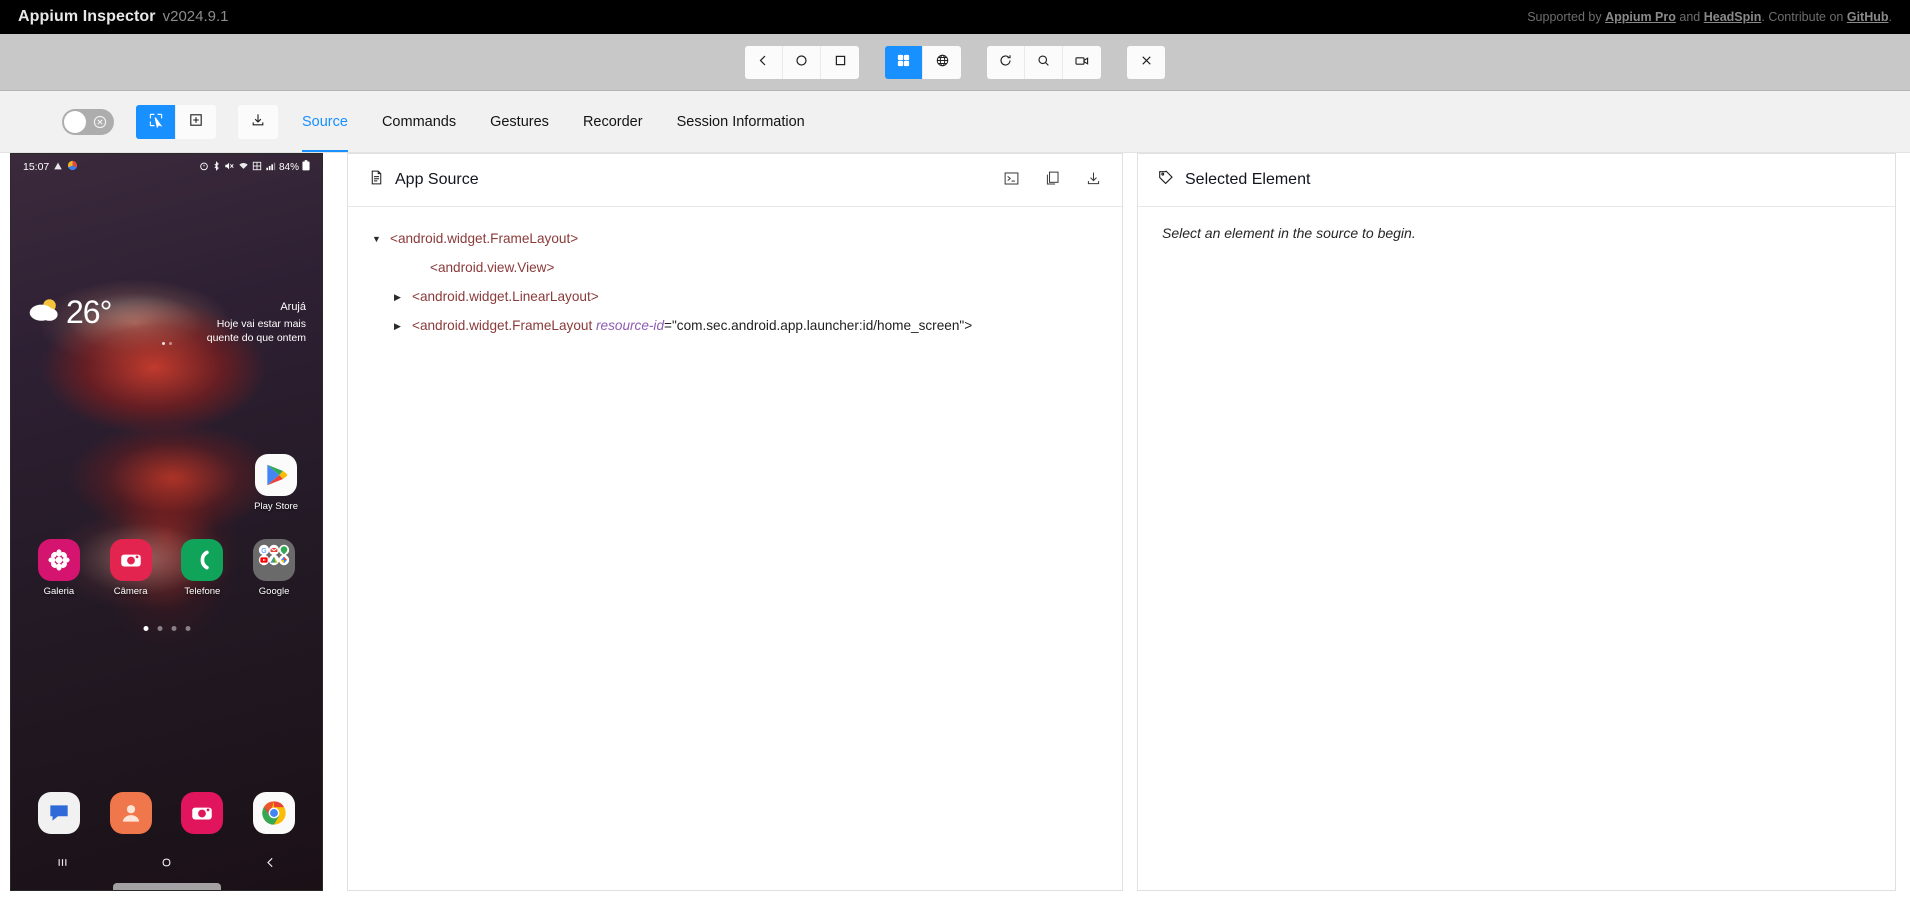 This screenshot has height=906, width=1910. I want to click on tab-recorder-label: Recorder, so click(612, 121).